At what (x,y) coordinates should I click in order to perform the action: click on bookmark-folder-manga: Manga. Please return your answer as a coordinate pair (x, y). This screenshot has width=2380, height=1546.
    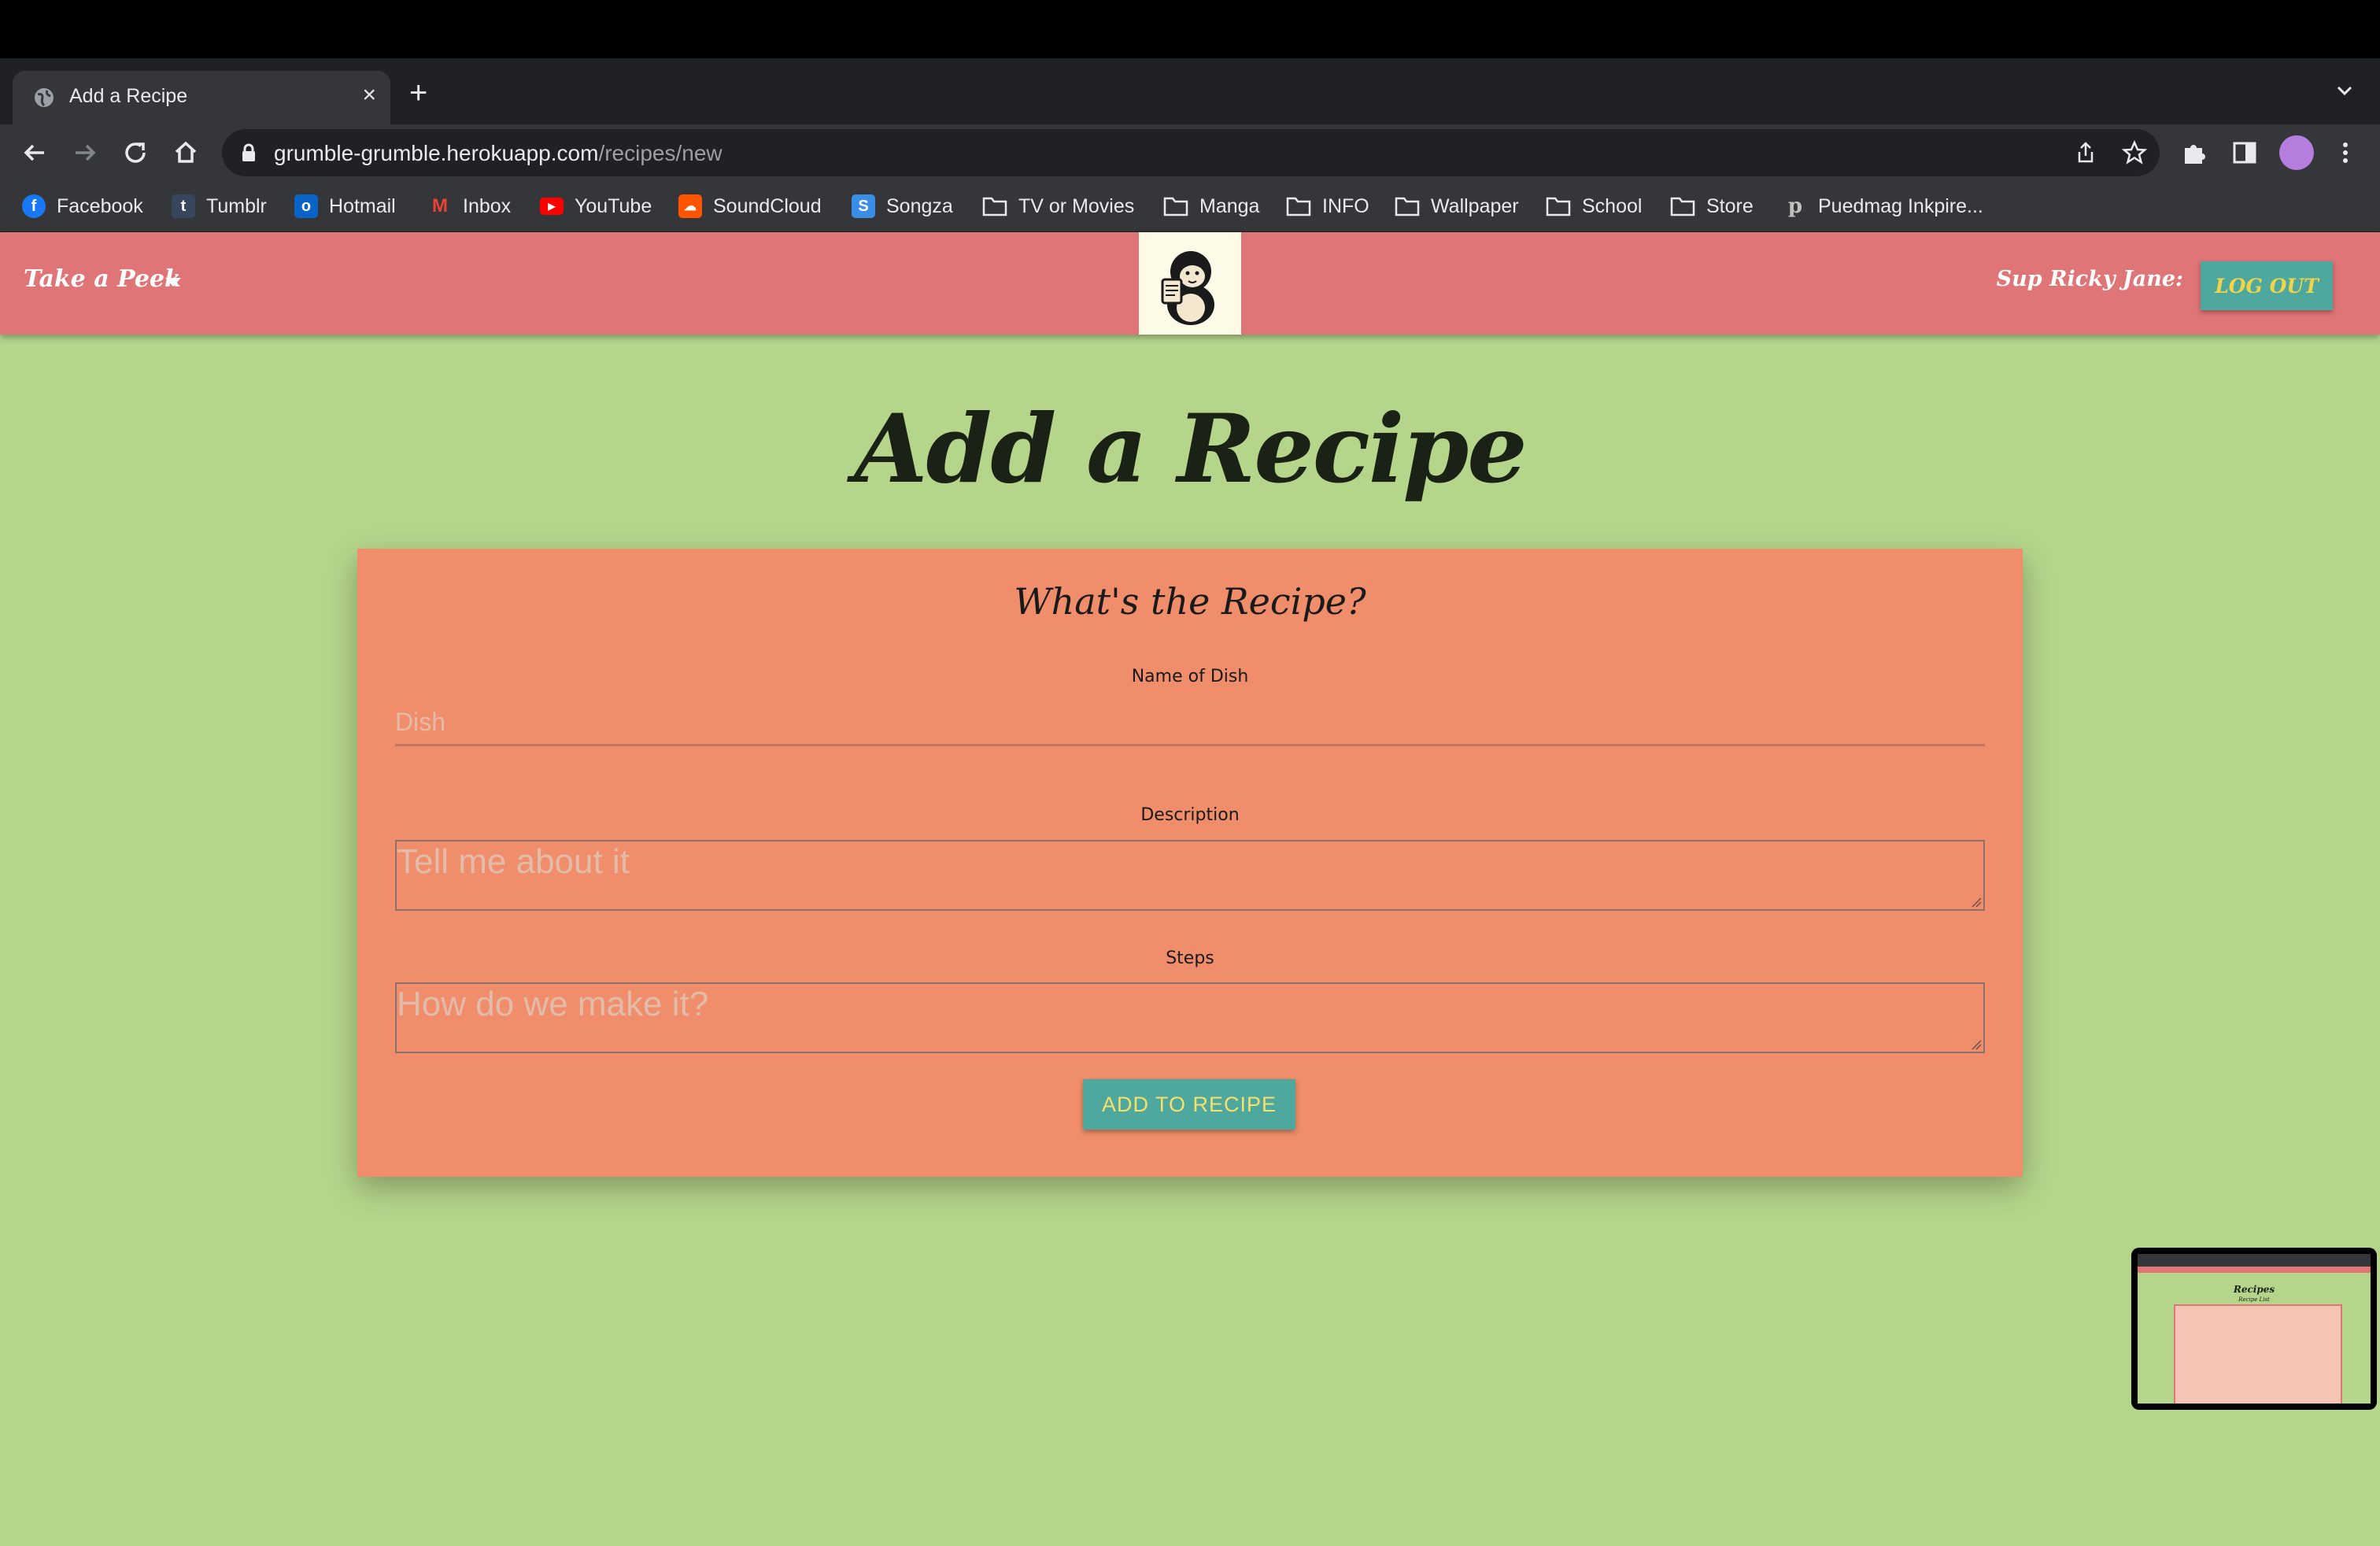
    Looking at the image, I should click on (1211, 206).